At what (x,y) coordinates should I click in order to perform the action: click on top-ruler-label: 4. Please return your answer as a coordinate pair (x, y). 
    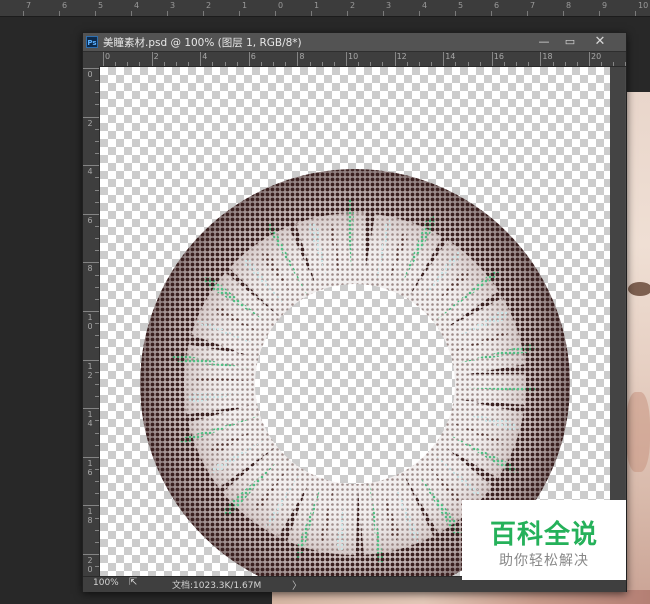
    Looking at the image, I should click on (137, 5).